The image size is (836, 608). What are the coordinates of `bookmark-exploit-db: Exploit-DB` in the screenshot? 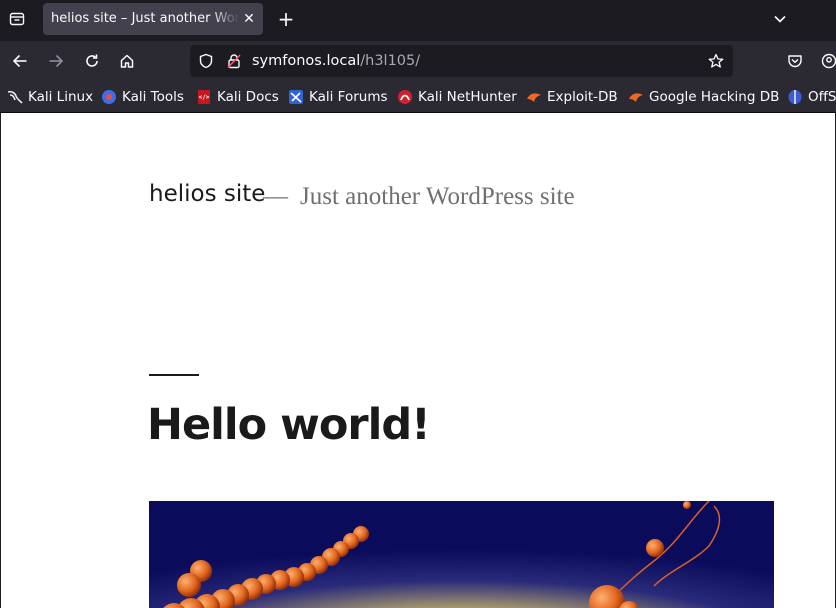 It's located at (572, 97).